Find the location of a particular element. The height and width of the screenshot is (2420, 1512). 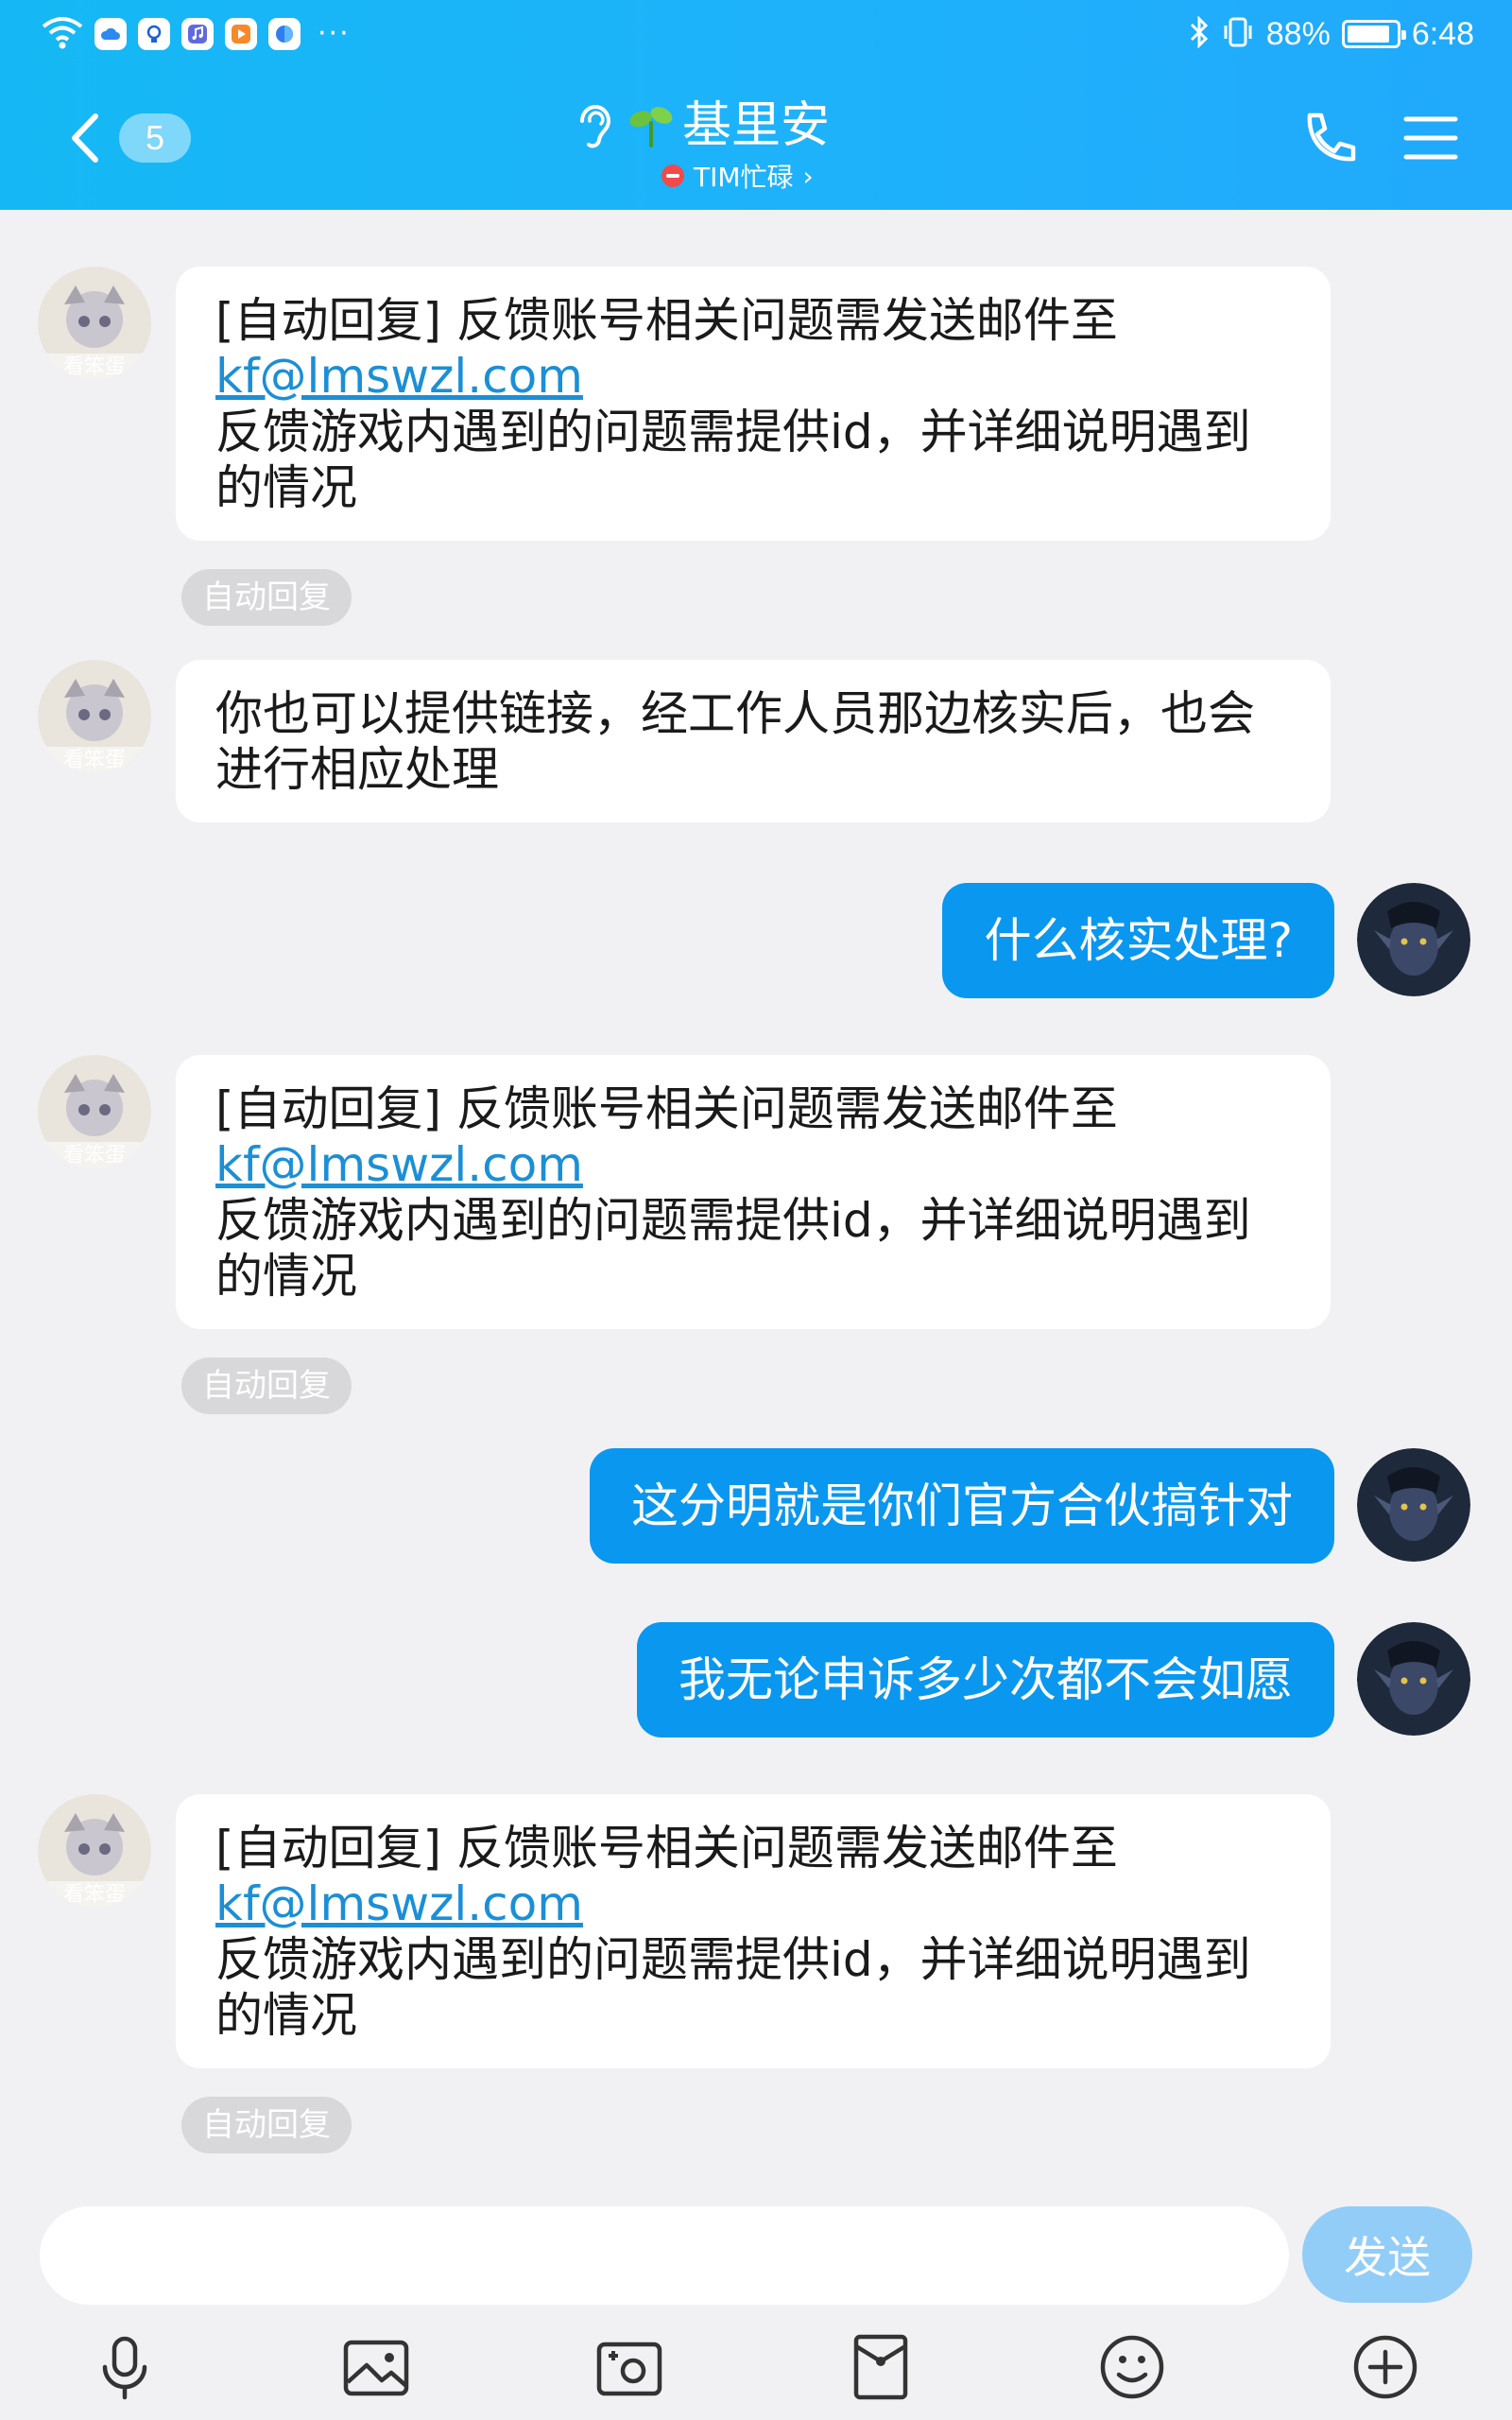

outgoing-message-bubble: 这分明就是你们官方合伙搞针对 is located at coordinates (962, 1506).